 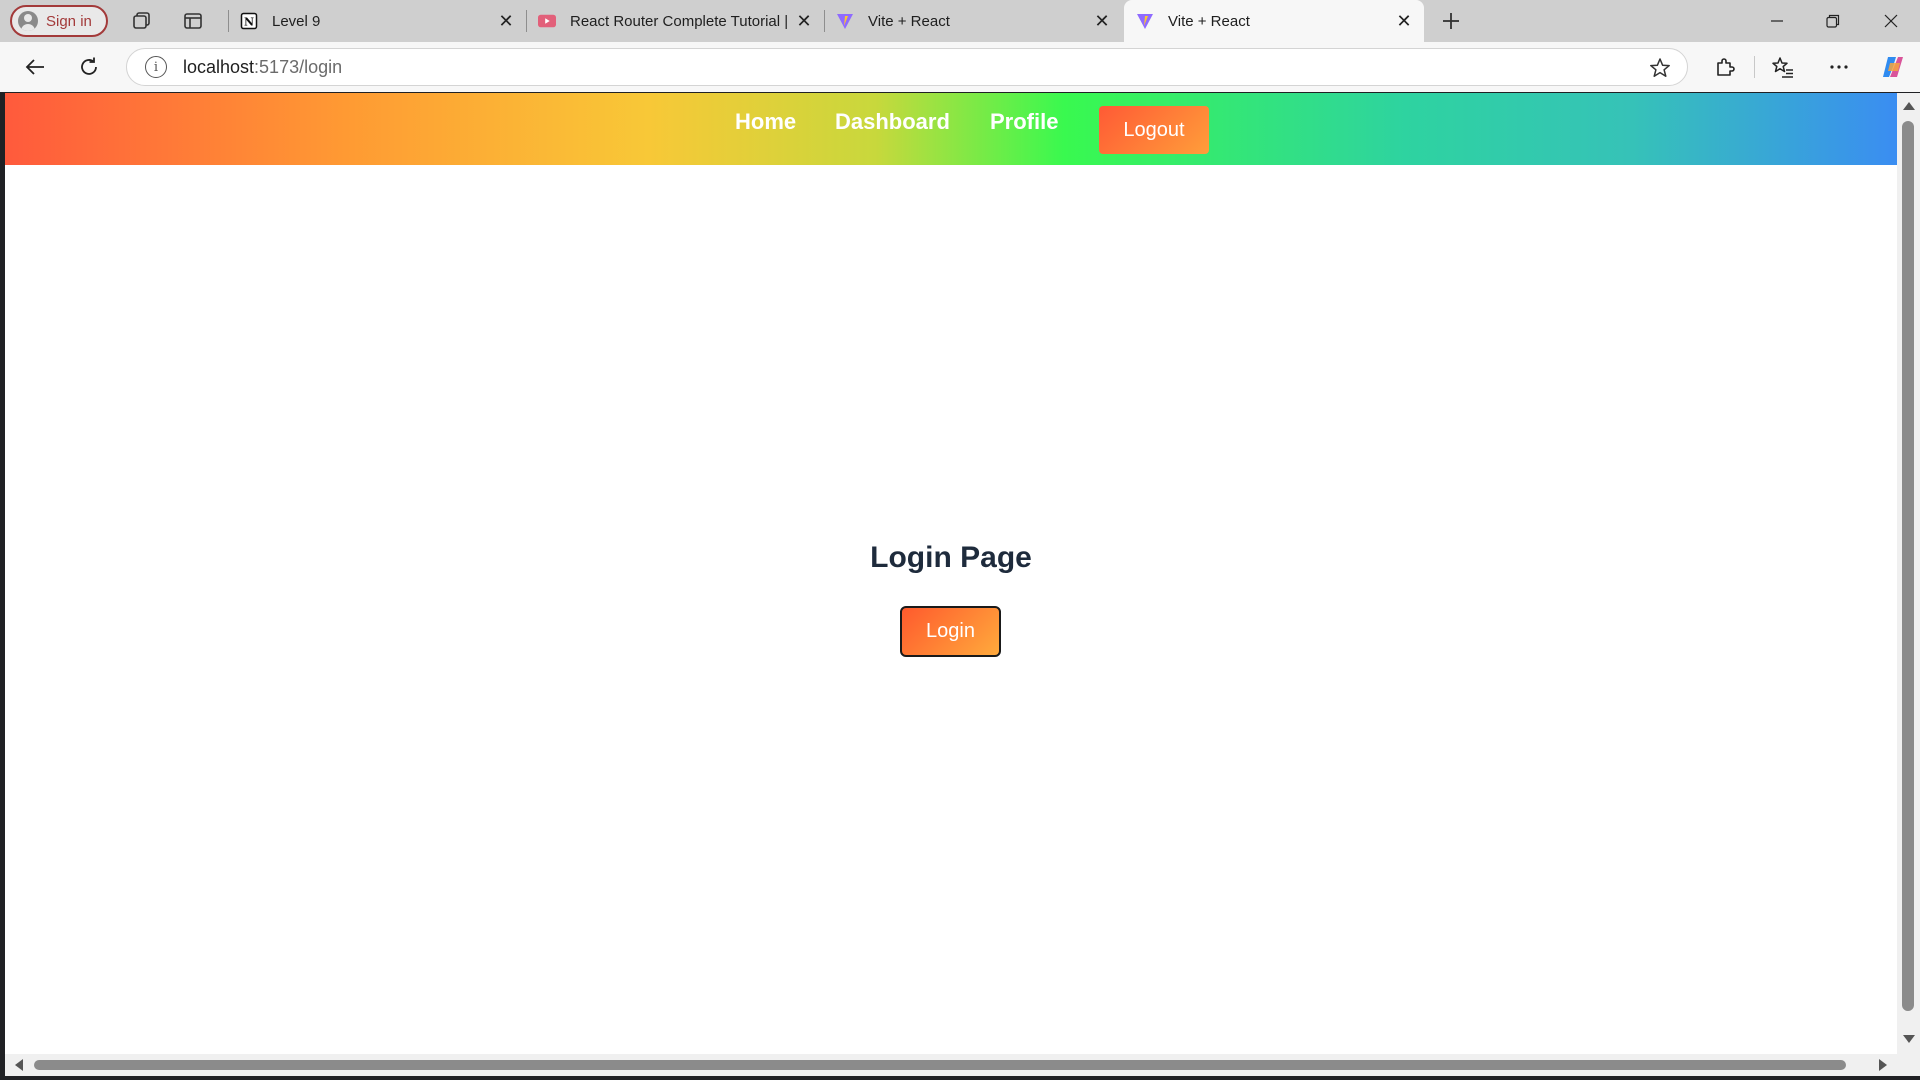 What do you see at coordinates (35, 67) in the screenshot?
I see `back-icon` at bounding box center [35, 67].